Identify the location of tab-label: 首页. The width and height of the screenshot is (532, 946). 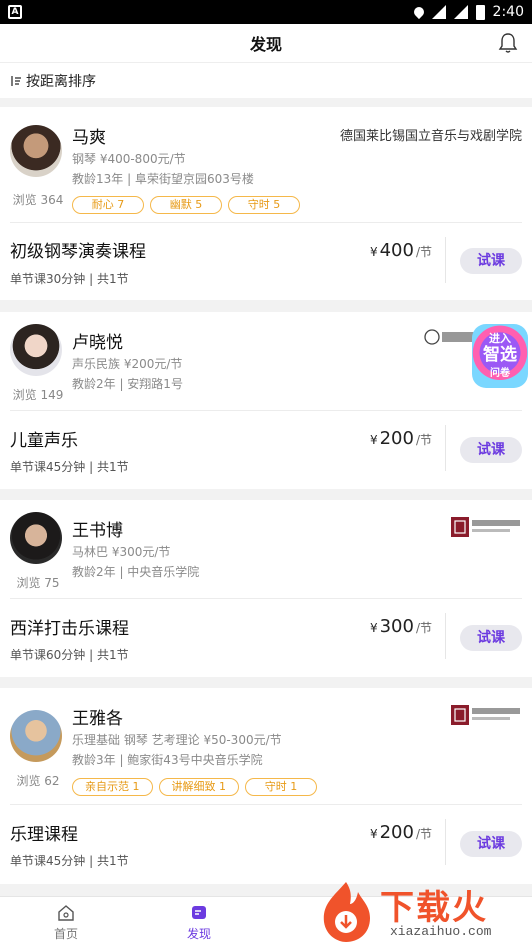
(65, 934).